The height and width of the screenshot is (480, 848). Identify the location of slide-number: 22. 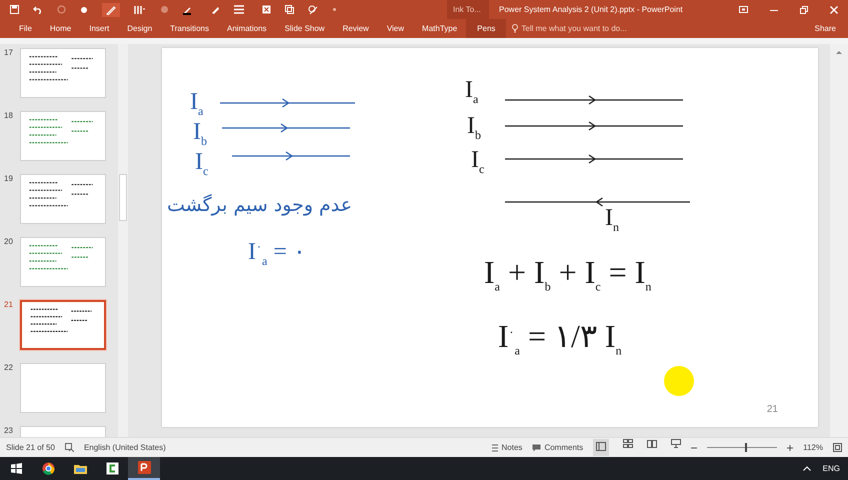
(8, 367).